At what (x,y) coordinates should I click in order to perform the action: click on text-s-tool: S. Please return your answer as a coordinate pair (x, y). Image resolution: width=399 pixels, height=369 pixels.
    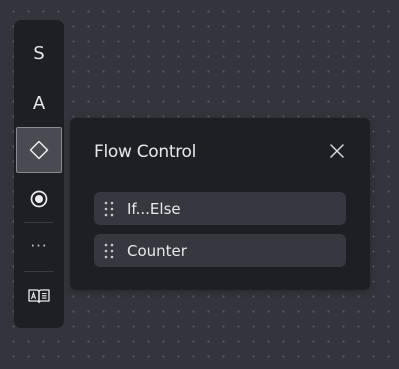
    Looking at the image, I should click on (39, 53).